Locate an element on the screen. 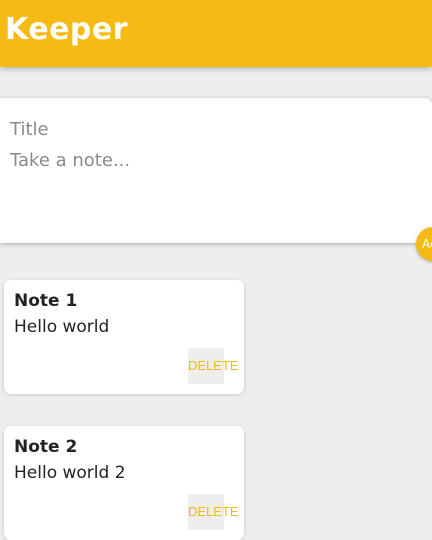 The image size is (432, 540). note-title: Note 2 is located at coordinates (46, 447).